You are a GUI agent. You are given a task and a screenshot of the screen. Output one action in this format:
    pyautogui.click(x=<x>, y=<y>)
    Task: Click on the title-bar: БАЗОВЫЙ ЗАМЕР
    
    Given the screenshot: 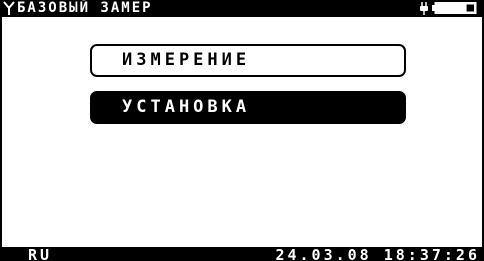 What is the action you would take?
    pyautogui.click(x=242, y=8)
    